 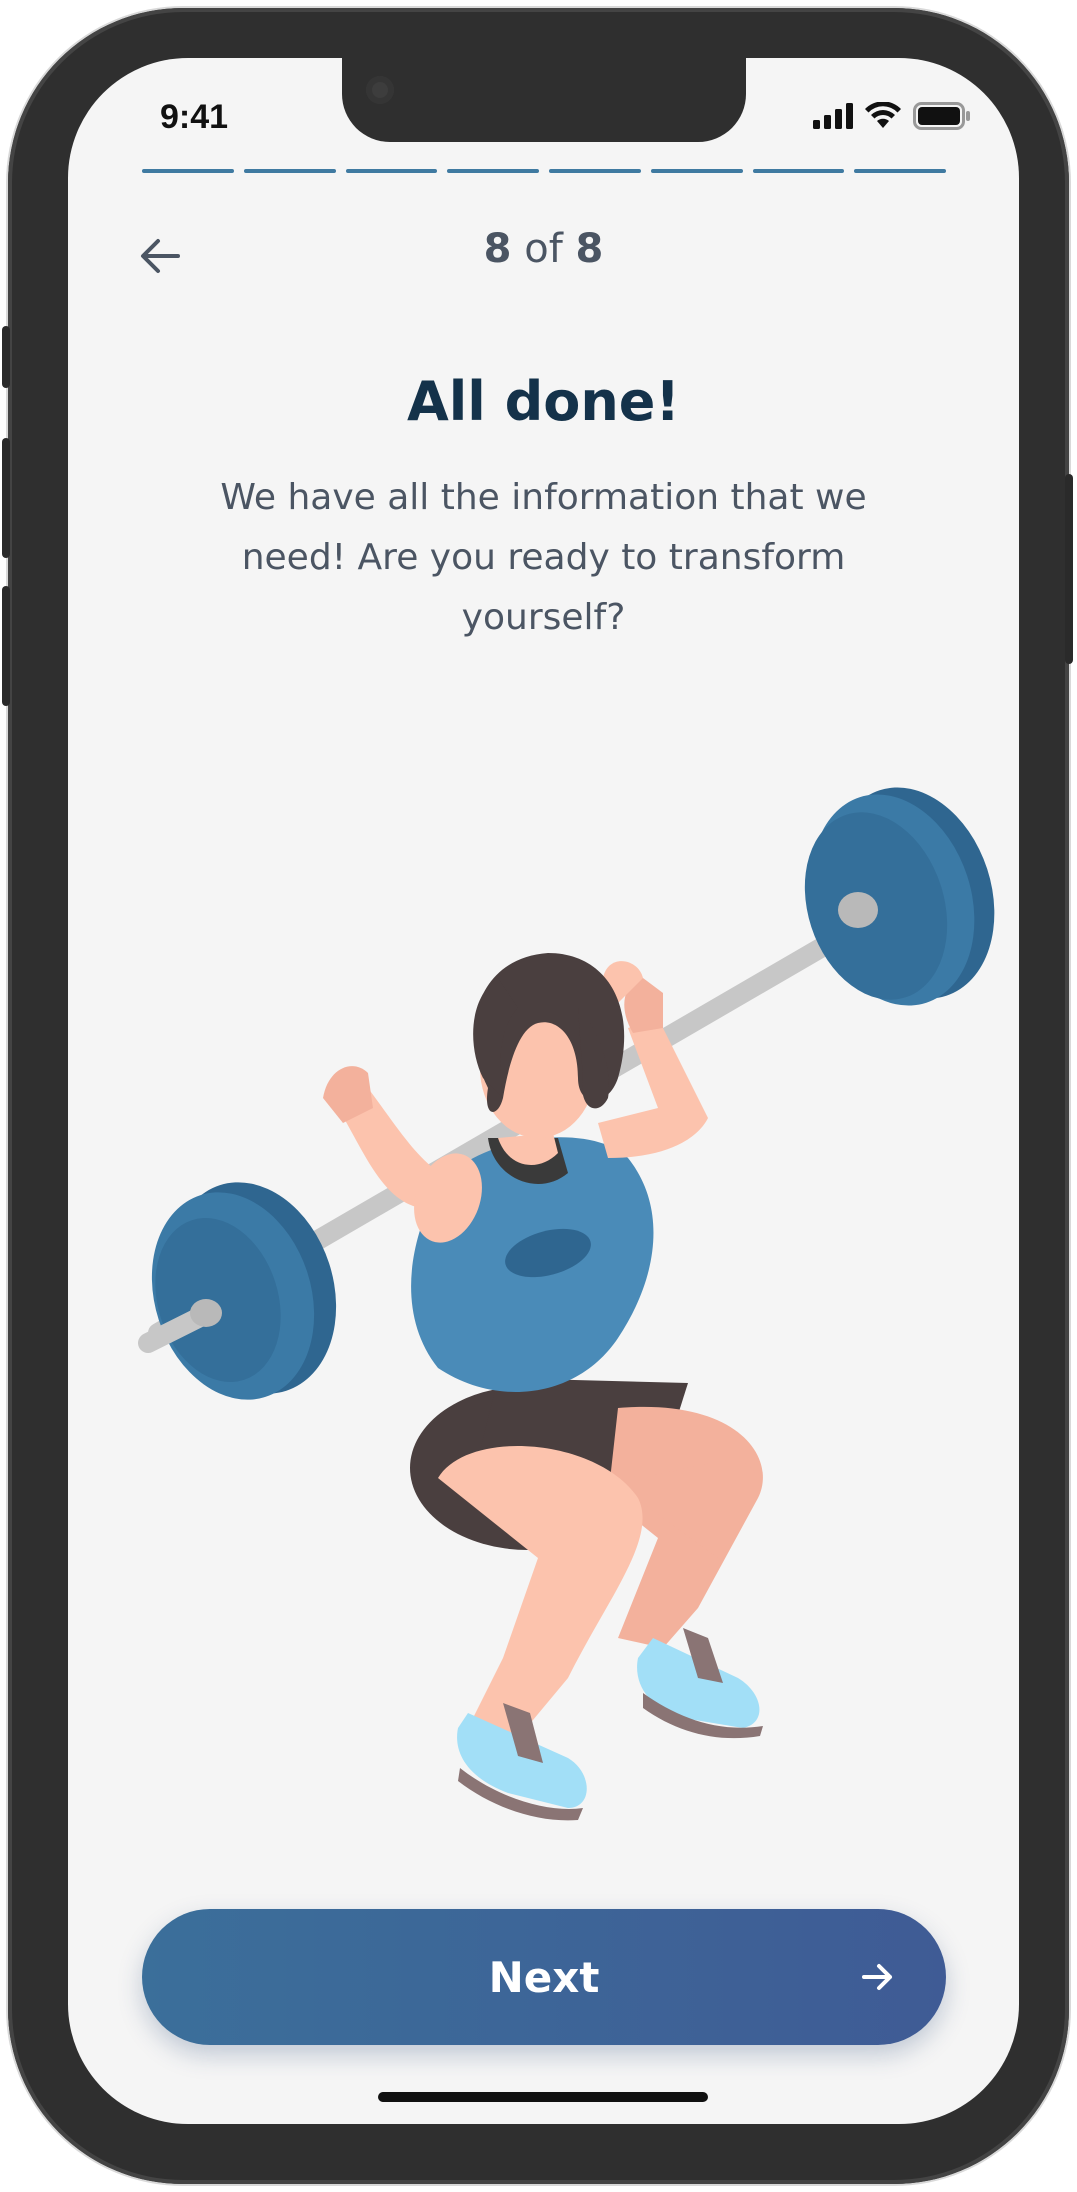 What do you see at coordinates (497, 249) in the screenshot?
I see `step-current: 8` at bounding box center [497, 249].